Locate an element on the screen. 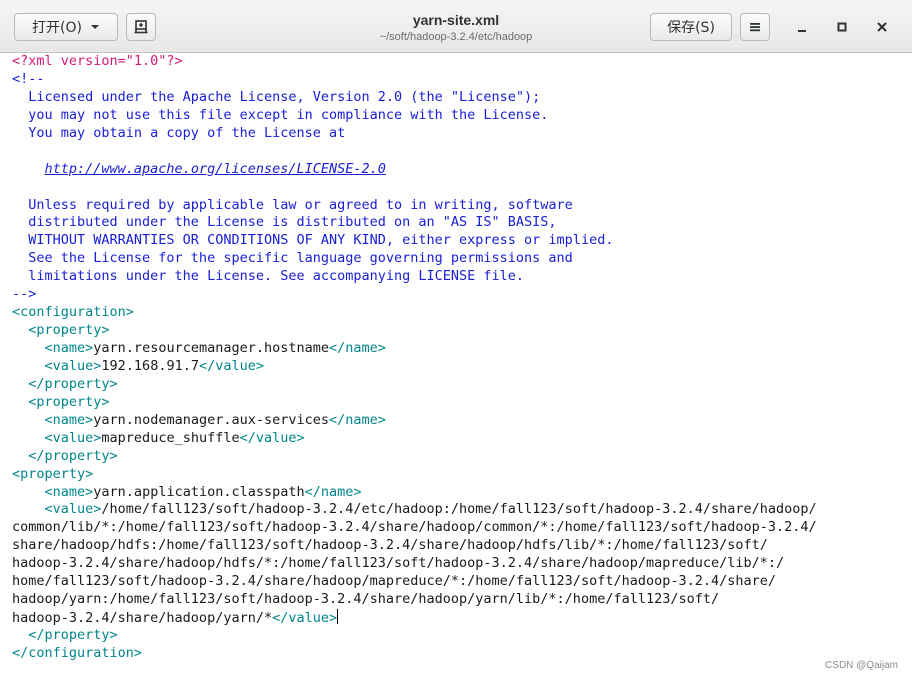  maximize-icon is located at coordinates (842, 27).